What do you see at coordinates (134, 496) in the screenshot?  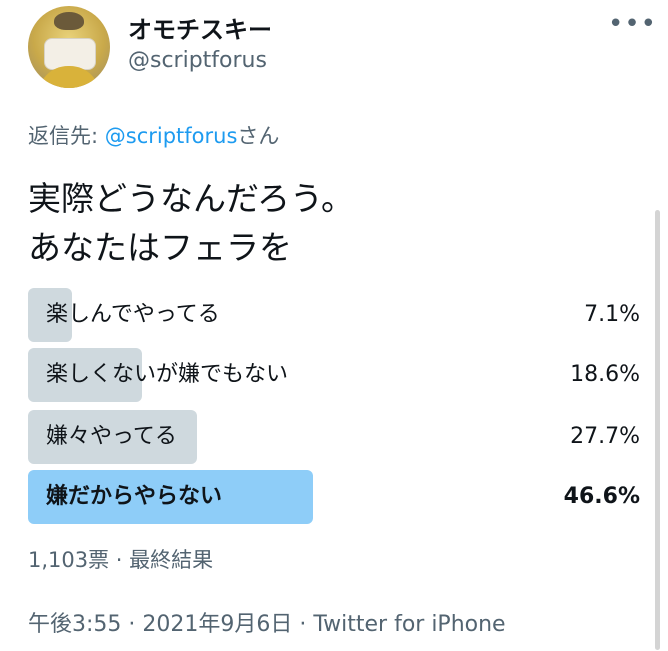 I see `poll-option-label: 嫌だからやらない` at bounding box center [134, 496].